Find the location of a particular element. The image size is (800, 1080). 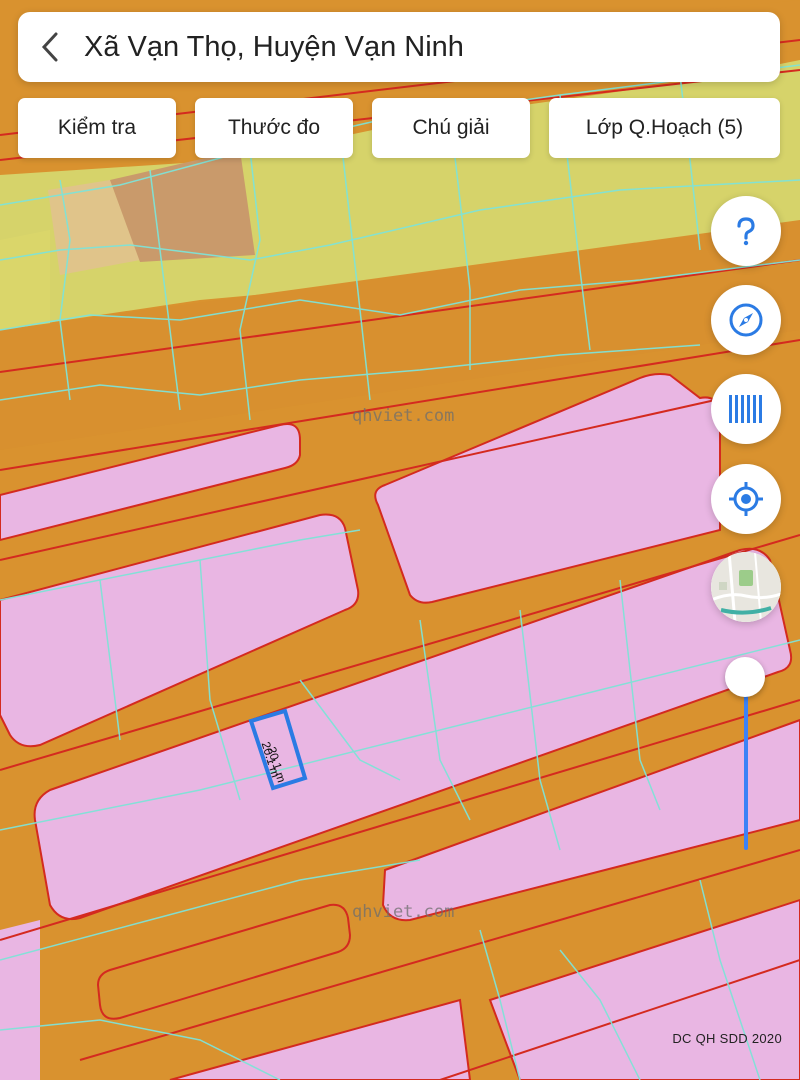

check-button: Kiểm tra is located at coordinates (97, 128).